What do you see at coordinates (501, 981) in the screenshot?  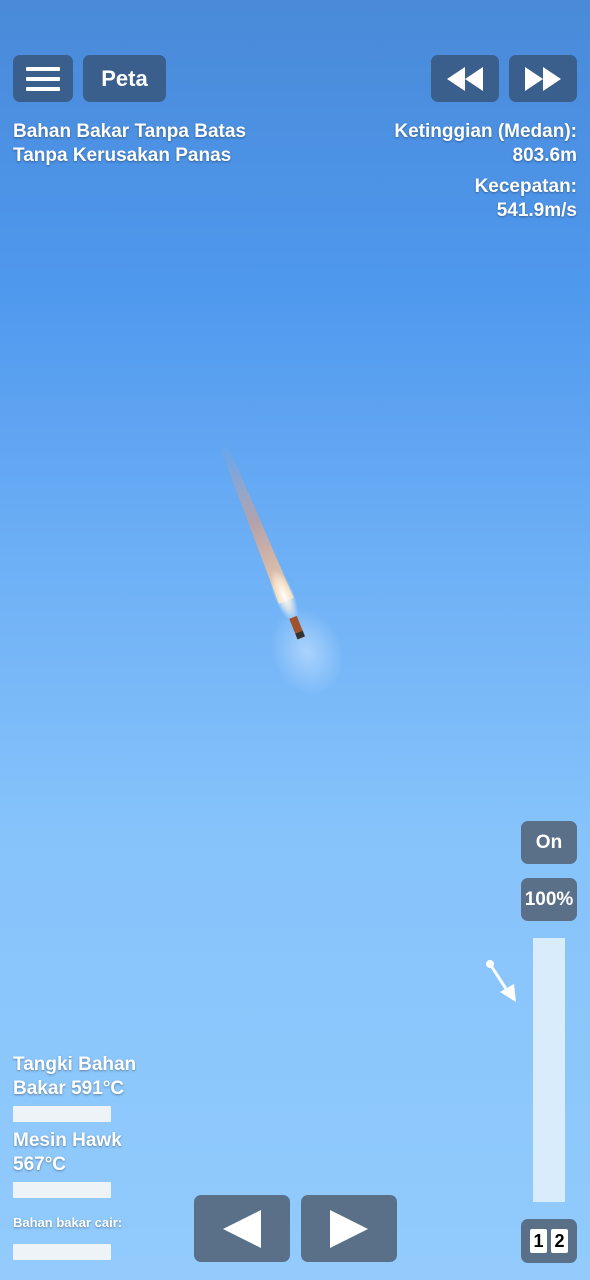 I see `throttle-drag-hint-icon` at bounding box center [501, 981].